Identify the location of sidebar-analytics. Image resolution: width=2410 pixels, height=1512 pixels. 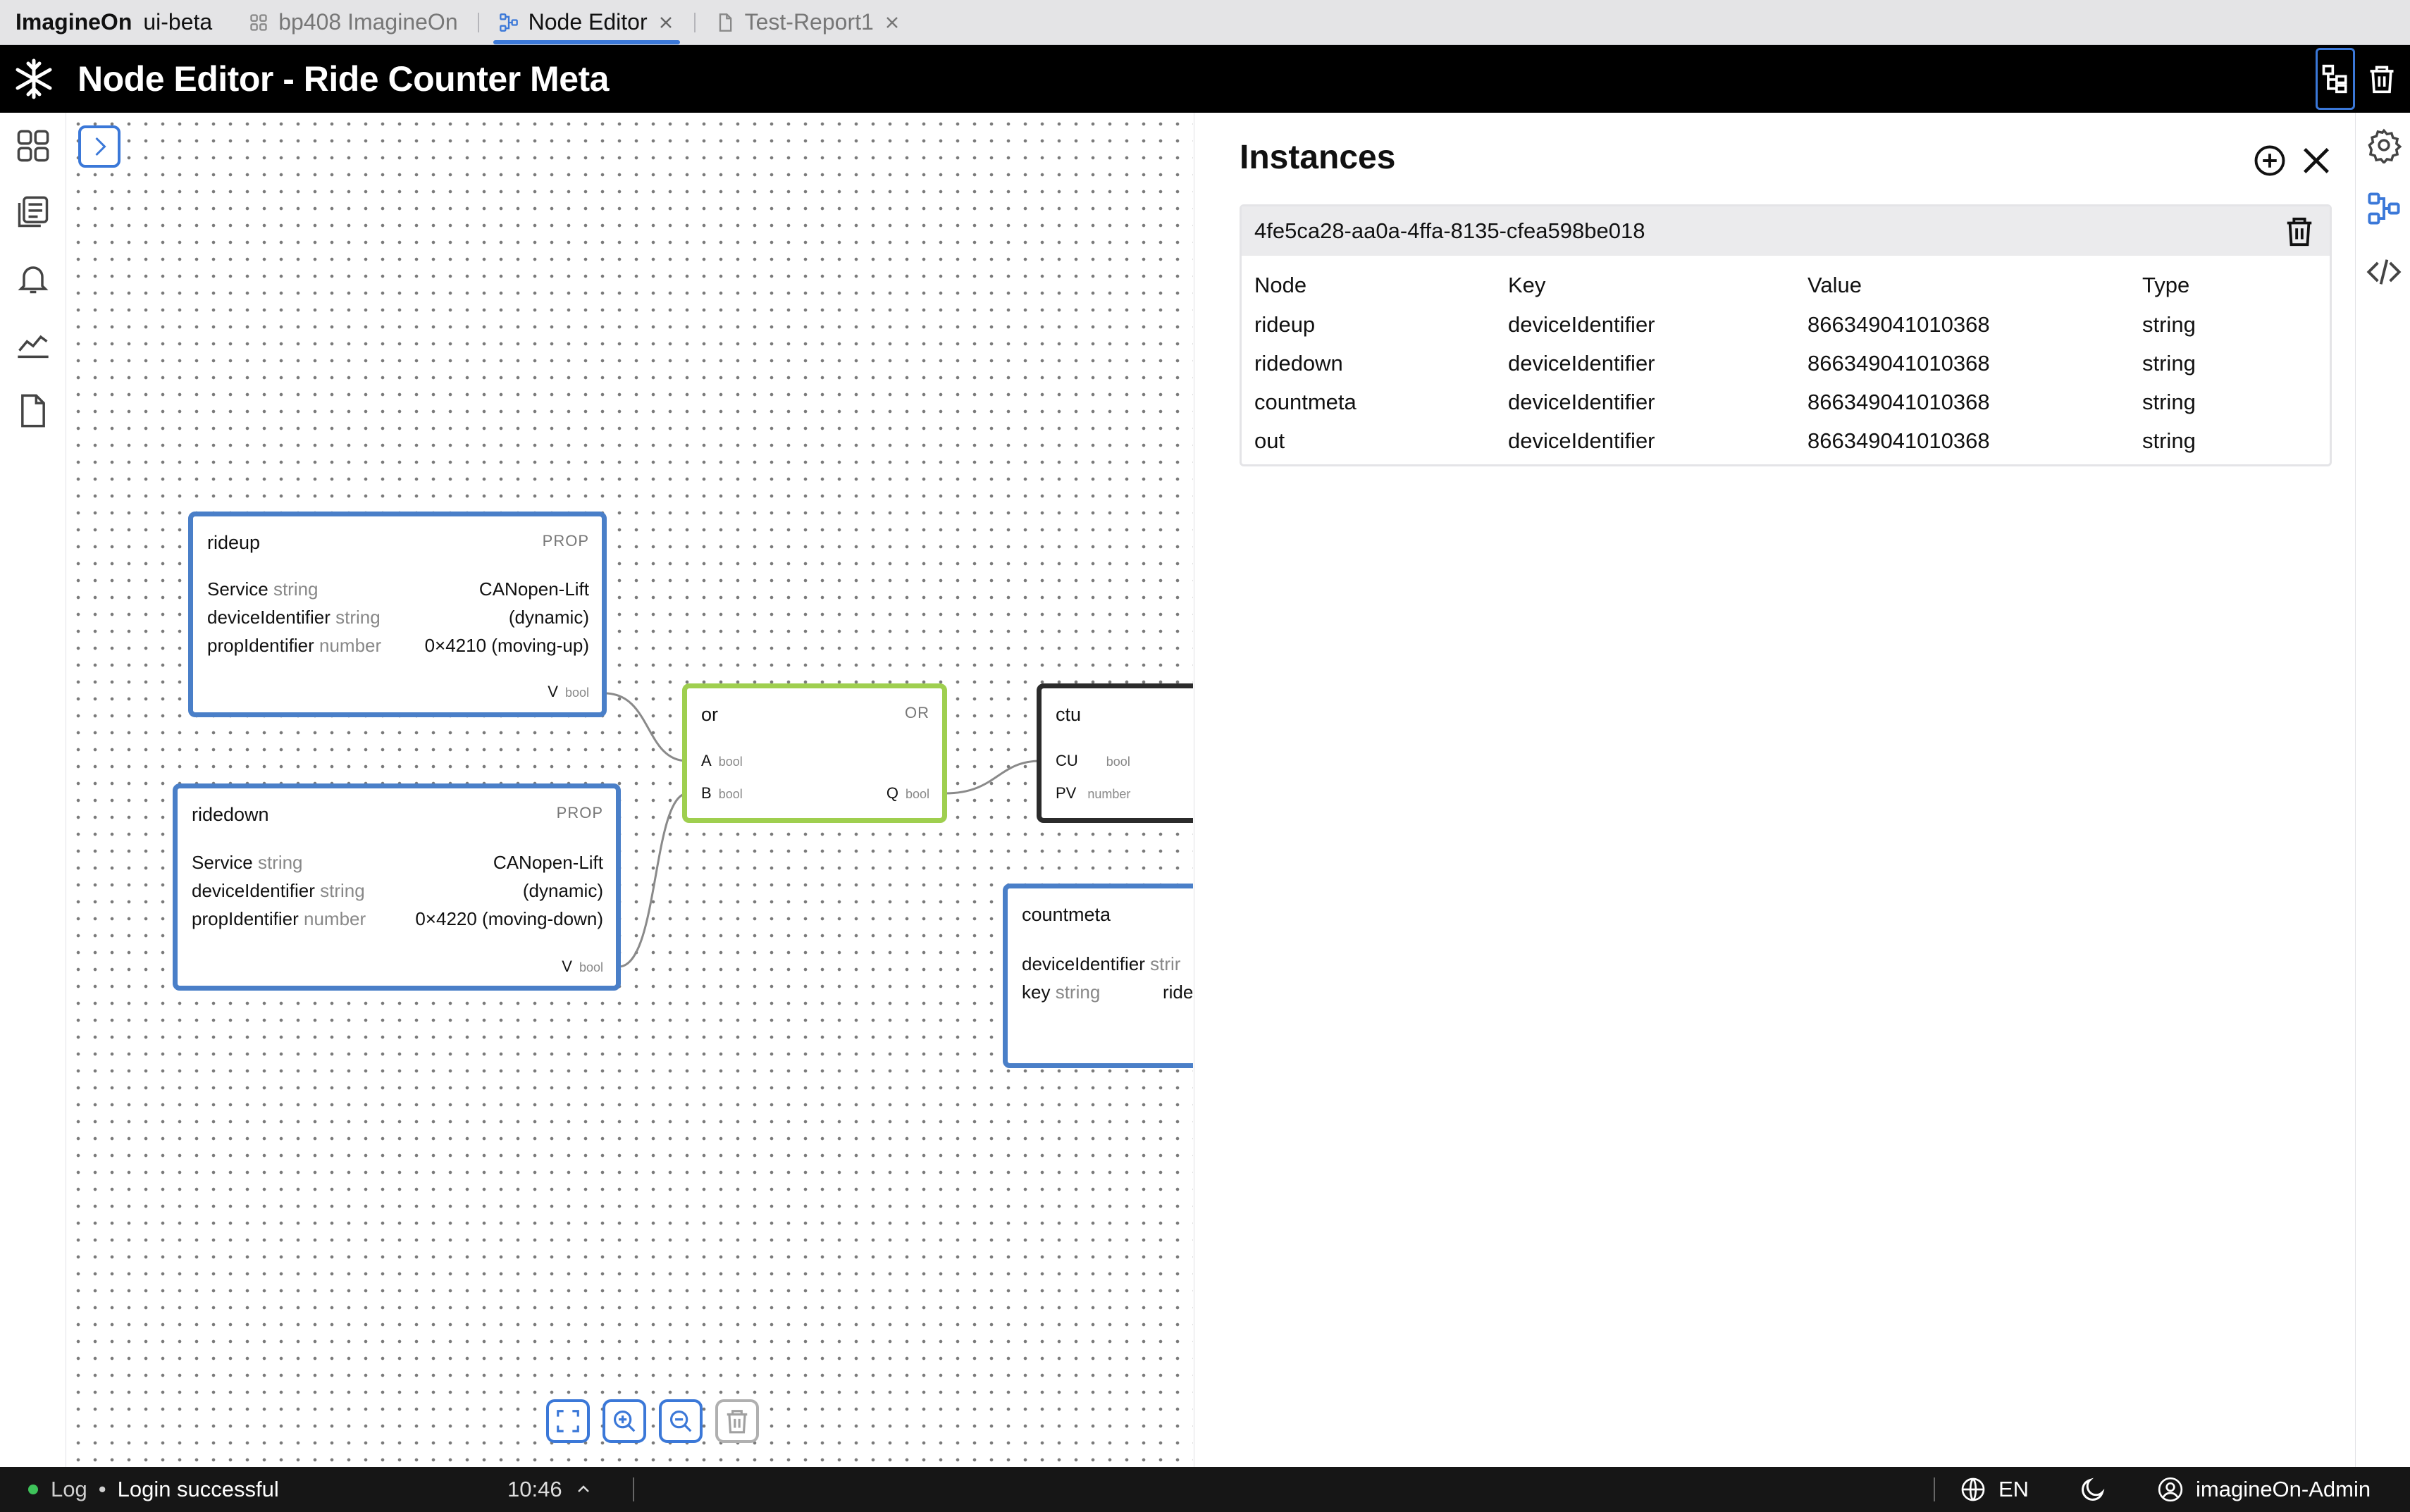
(34, 344).